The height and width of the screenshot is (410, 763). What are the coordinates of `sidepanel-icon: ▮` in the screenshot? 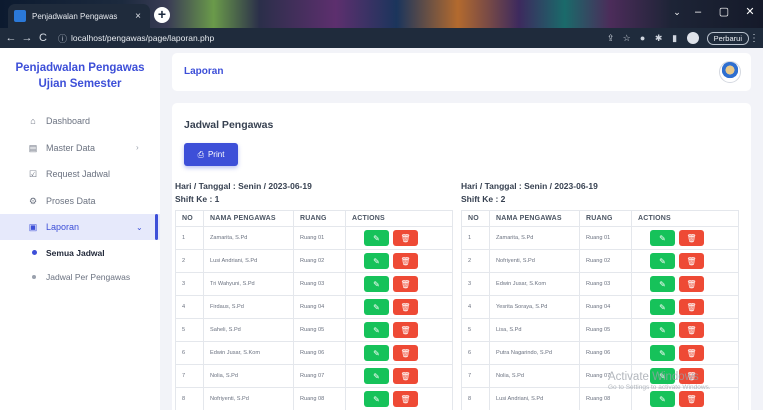 It's located at (675, 38).